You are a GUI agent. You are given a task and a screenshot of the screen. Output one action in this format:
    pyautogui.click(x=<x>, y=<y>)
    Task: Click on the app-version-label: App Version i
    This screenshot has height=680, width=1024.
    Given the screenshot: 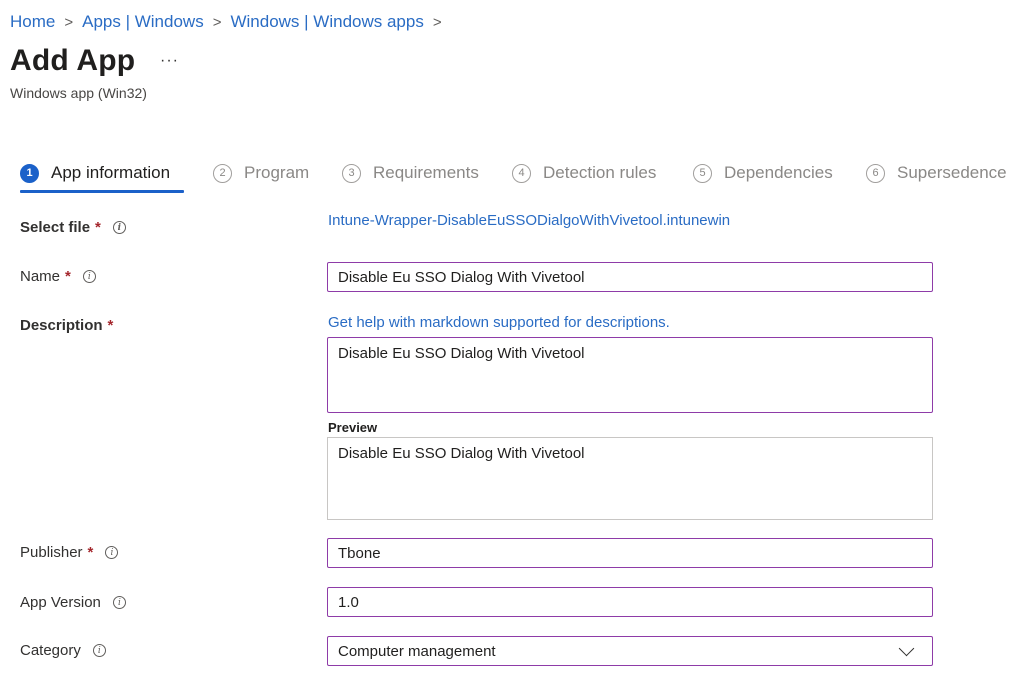 What is the action you would take?
    pyautogui.click(x=73, y=602)
    